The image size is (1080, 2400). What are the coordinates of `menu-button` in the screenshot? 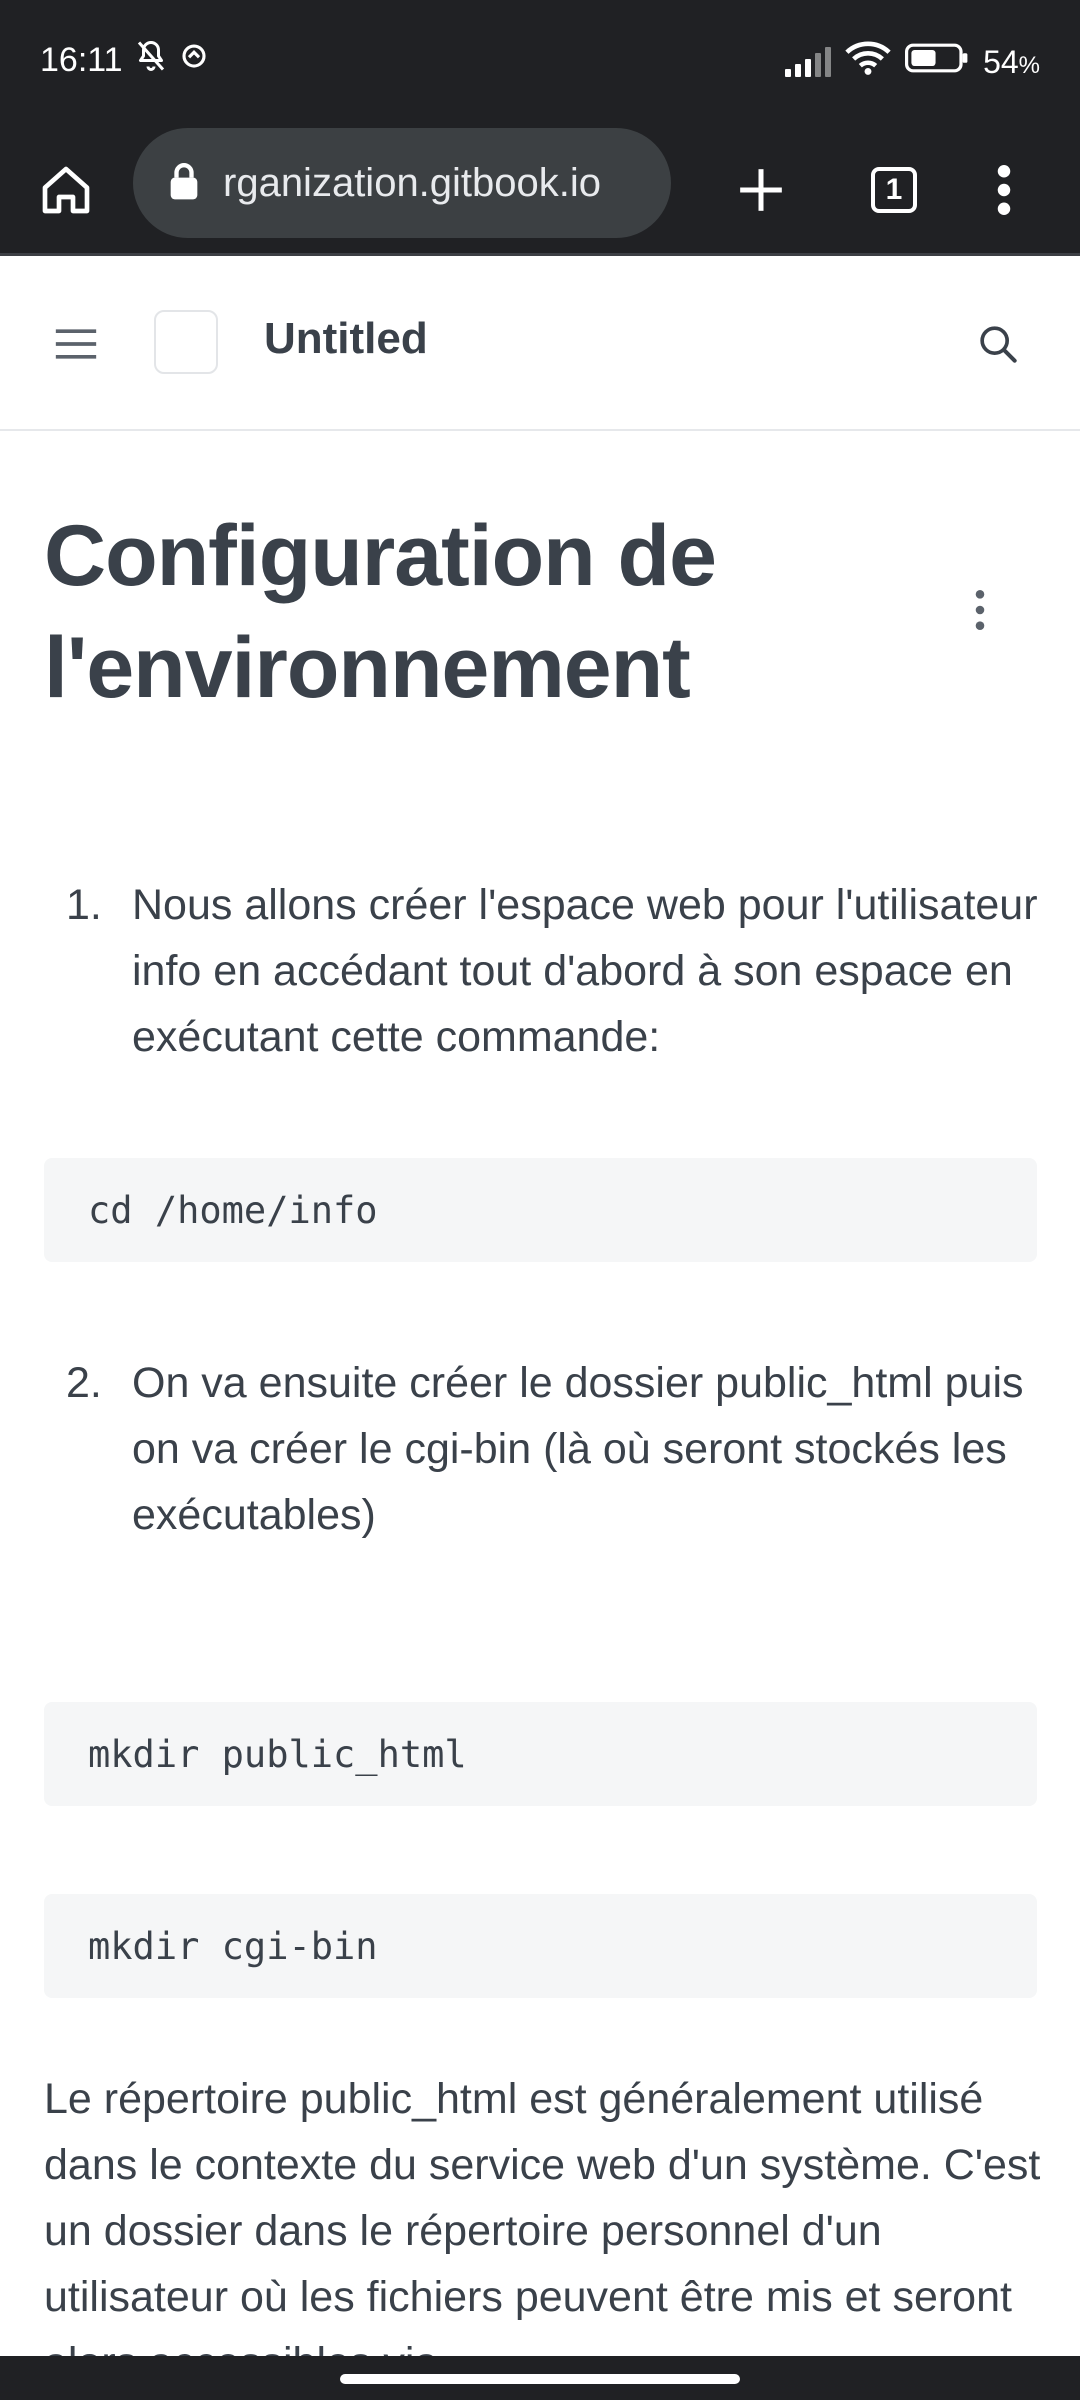 It's located at (76, 344).